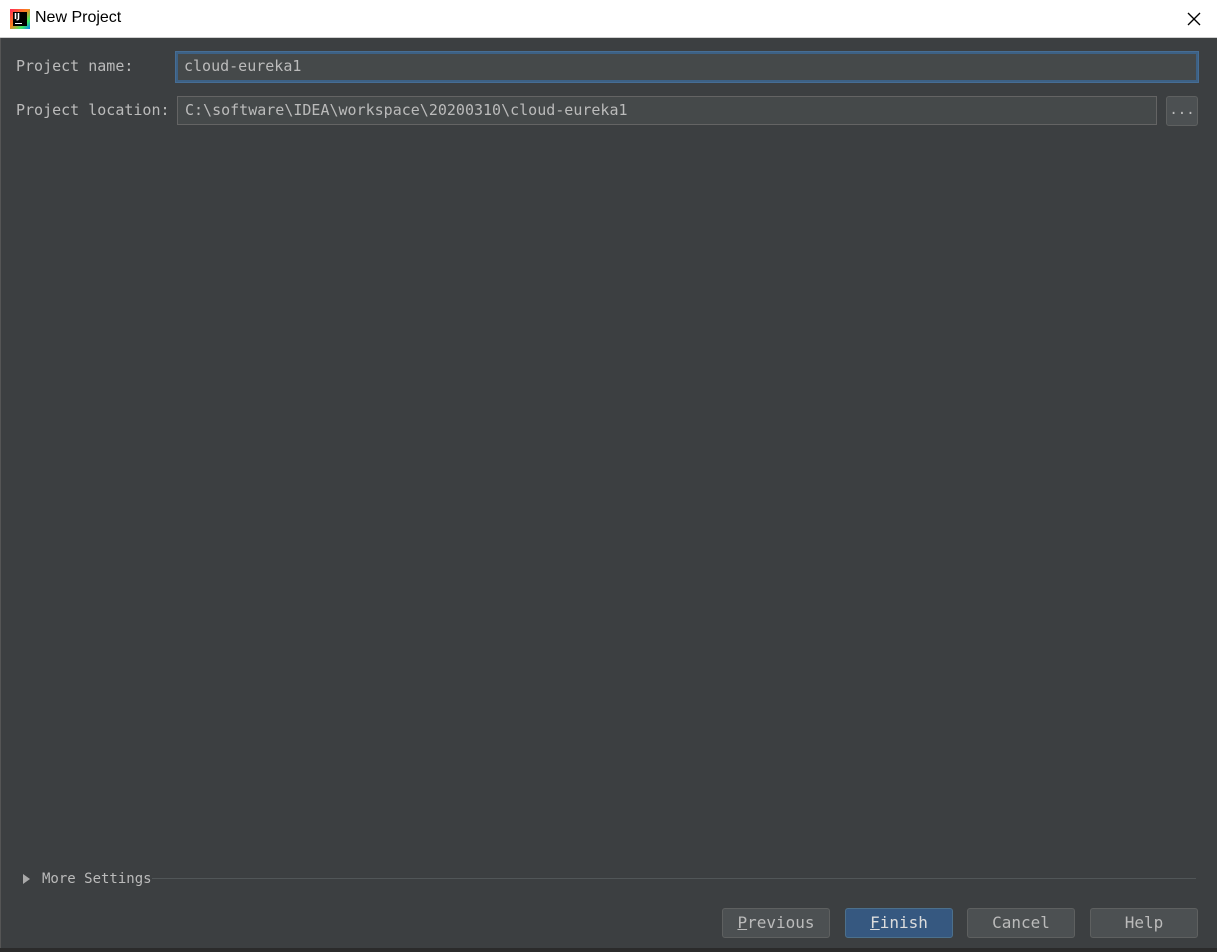 This screenshot has height=952, width=1217. I want to click on triangle-right-icon, so click(26, 879).